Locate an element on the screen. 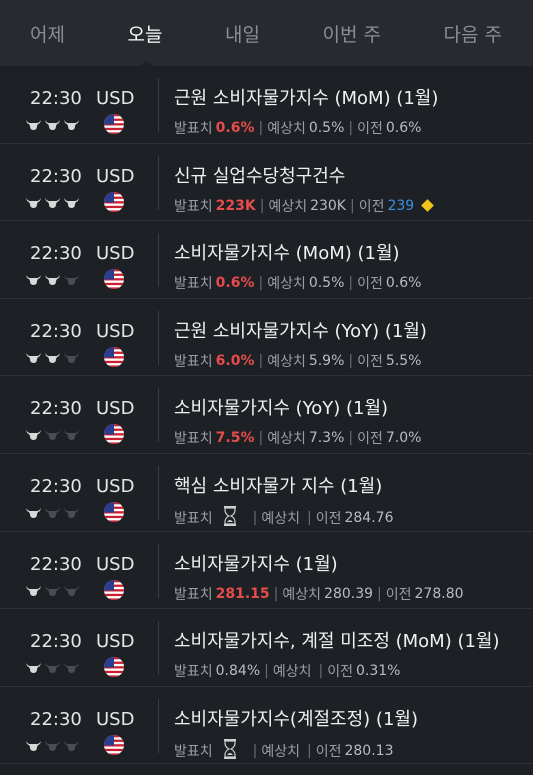  actual-value: 6.0% is located at coordinates (235, 360).